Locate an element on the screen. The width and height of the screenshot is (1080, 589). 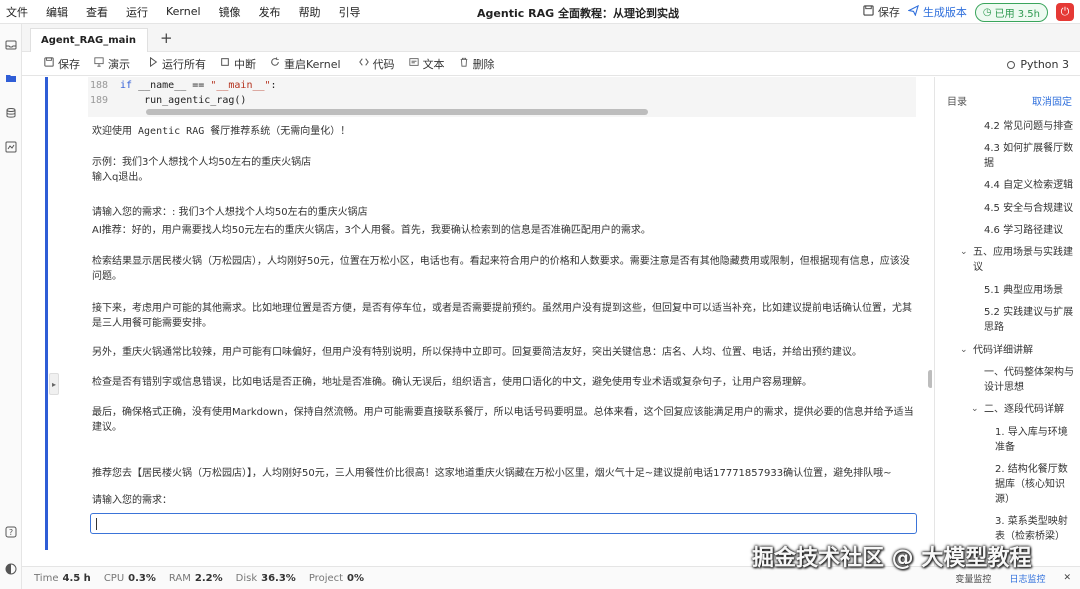
toolbar-run-all-button: 运行所有 is located at coordinates (177, 64).